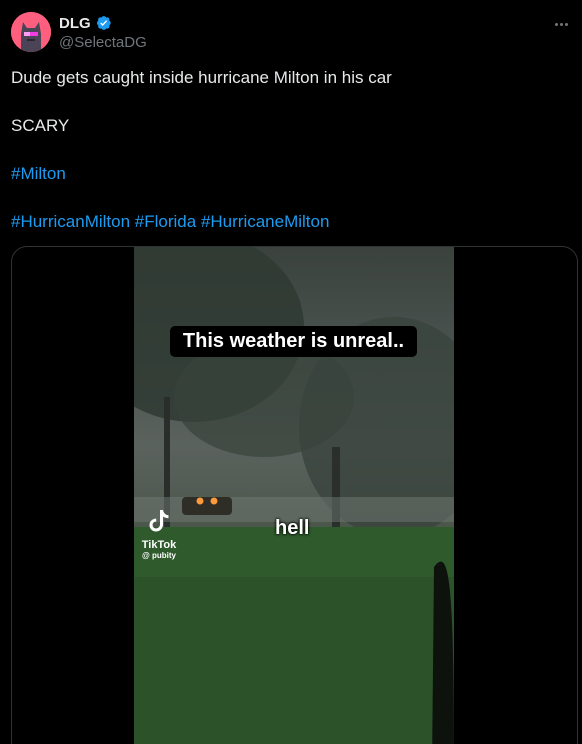  Describe the element at coordinates (38, 173) in the screenshot. I see `hashtag-link: #Milton` at that location.